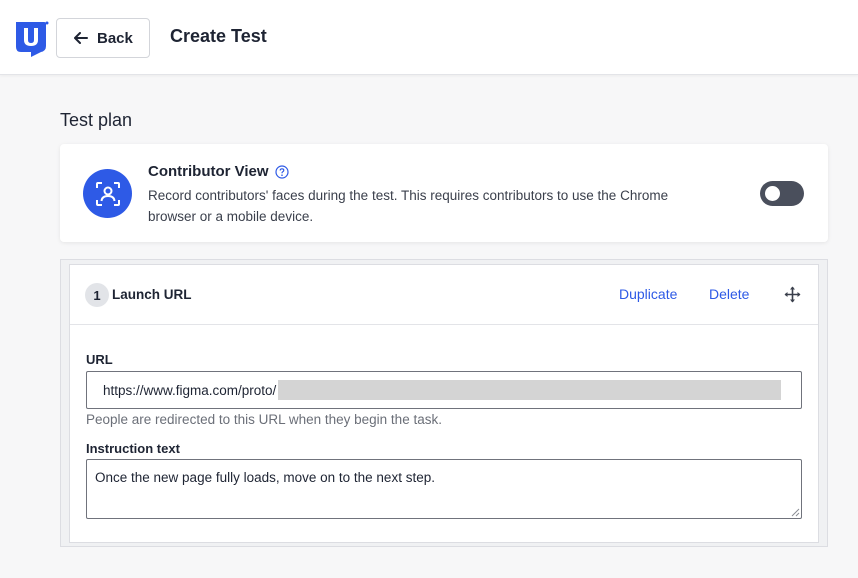 Image resolution: width=858 pixels, height=578 pixels. I want to click on top-bar: Back Create Test, so click(429, 37).